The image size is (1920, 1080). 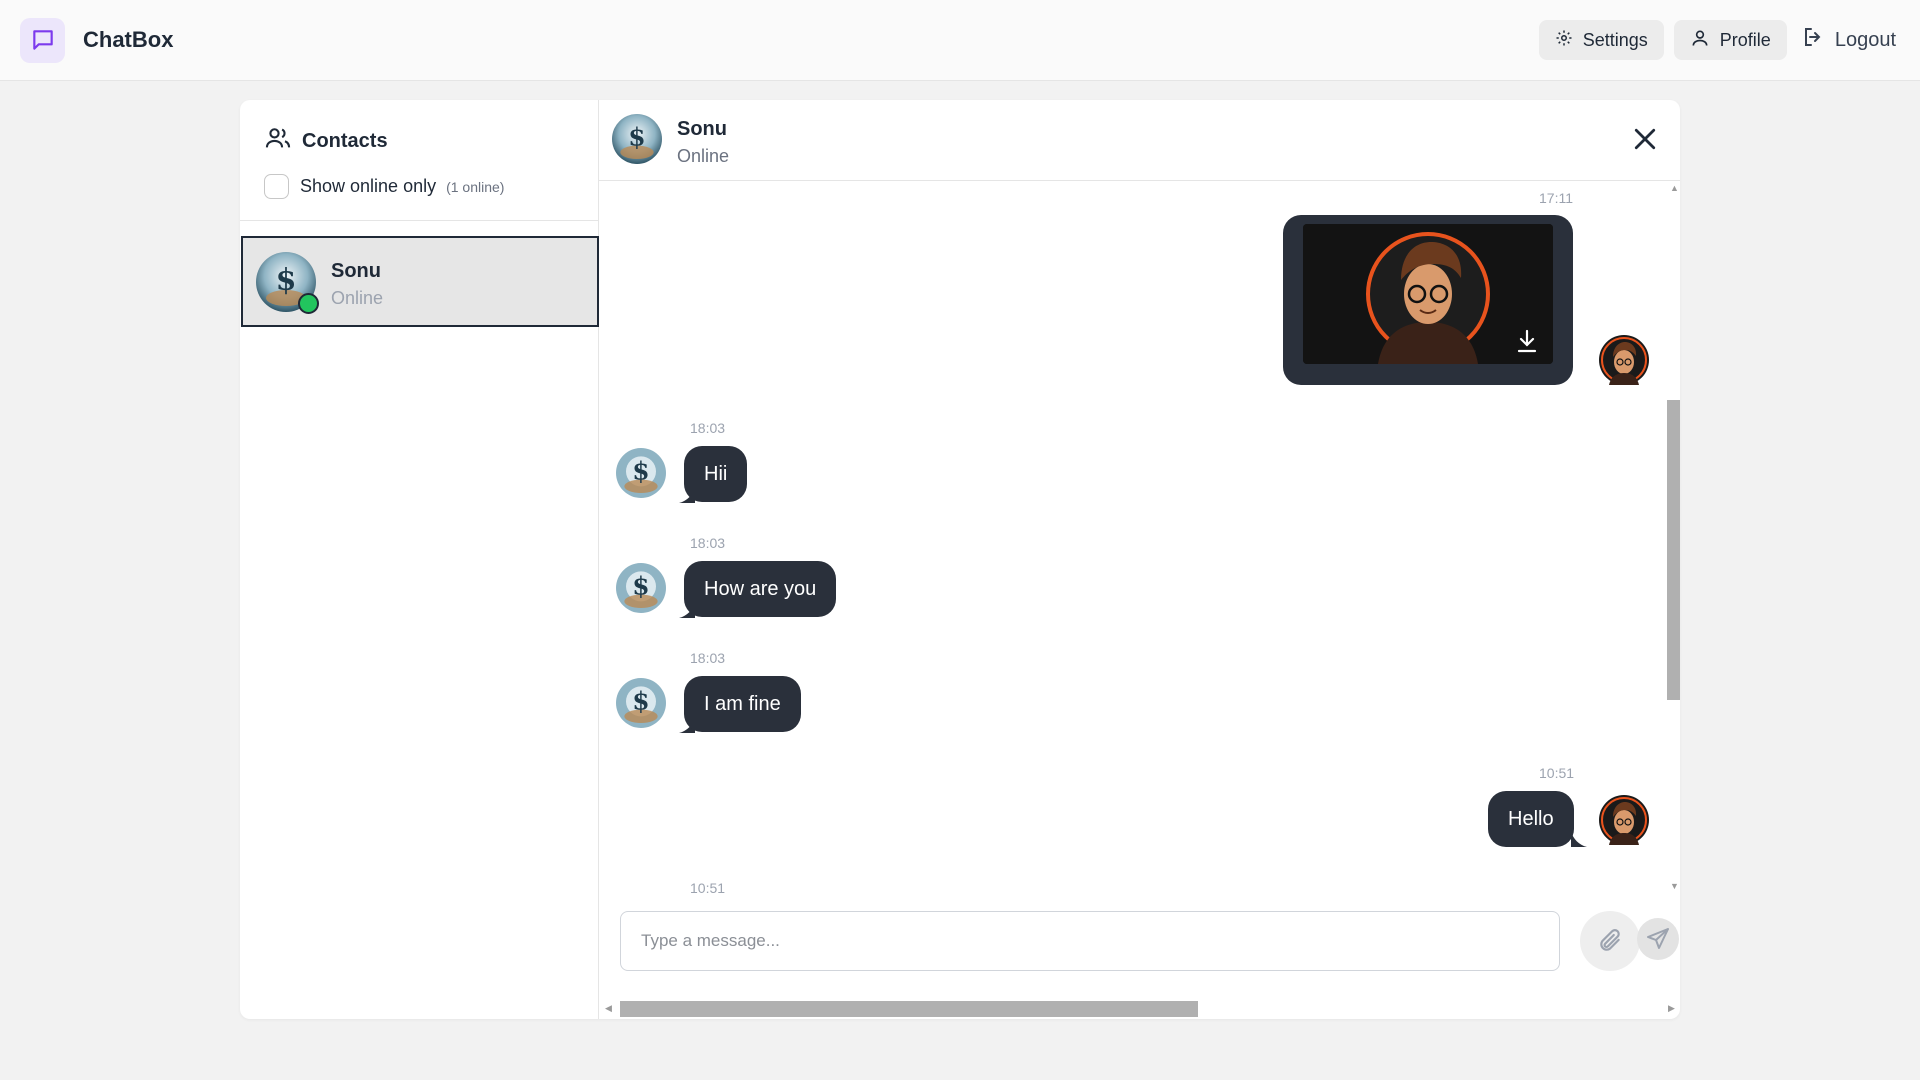 I want to click on contacts-title: Contacts, so click(x=345, y=140).